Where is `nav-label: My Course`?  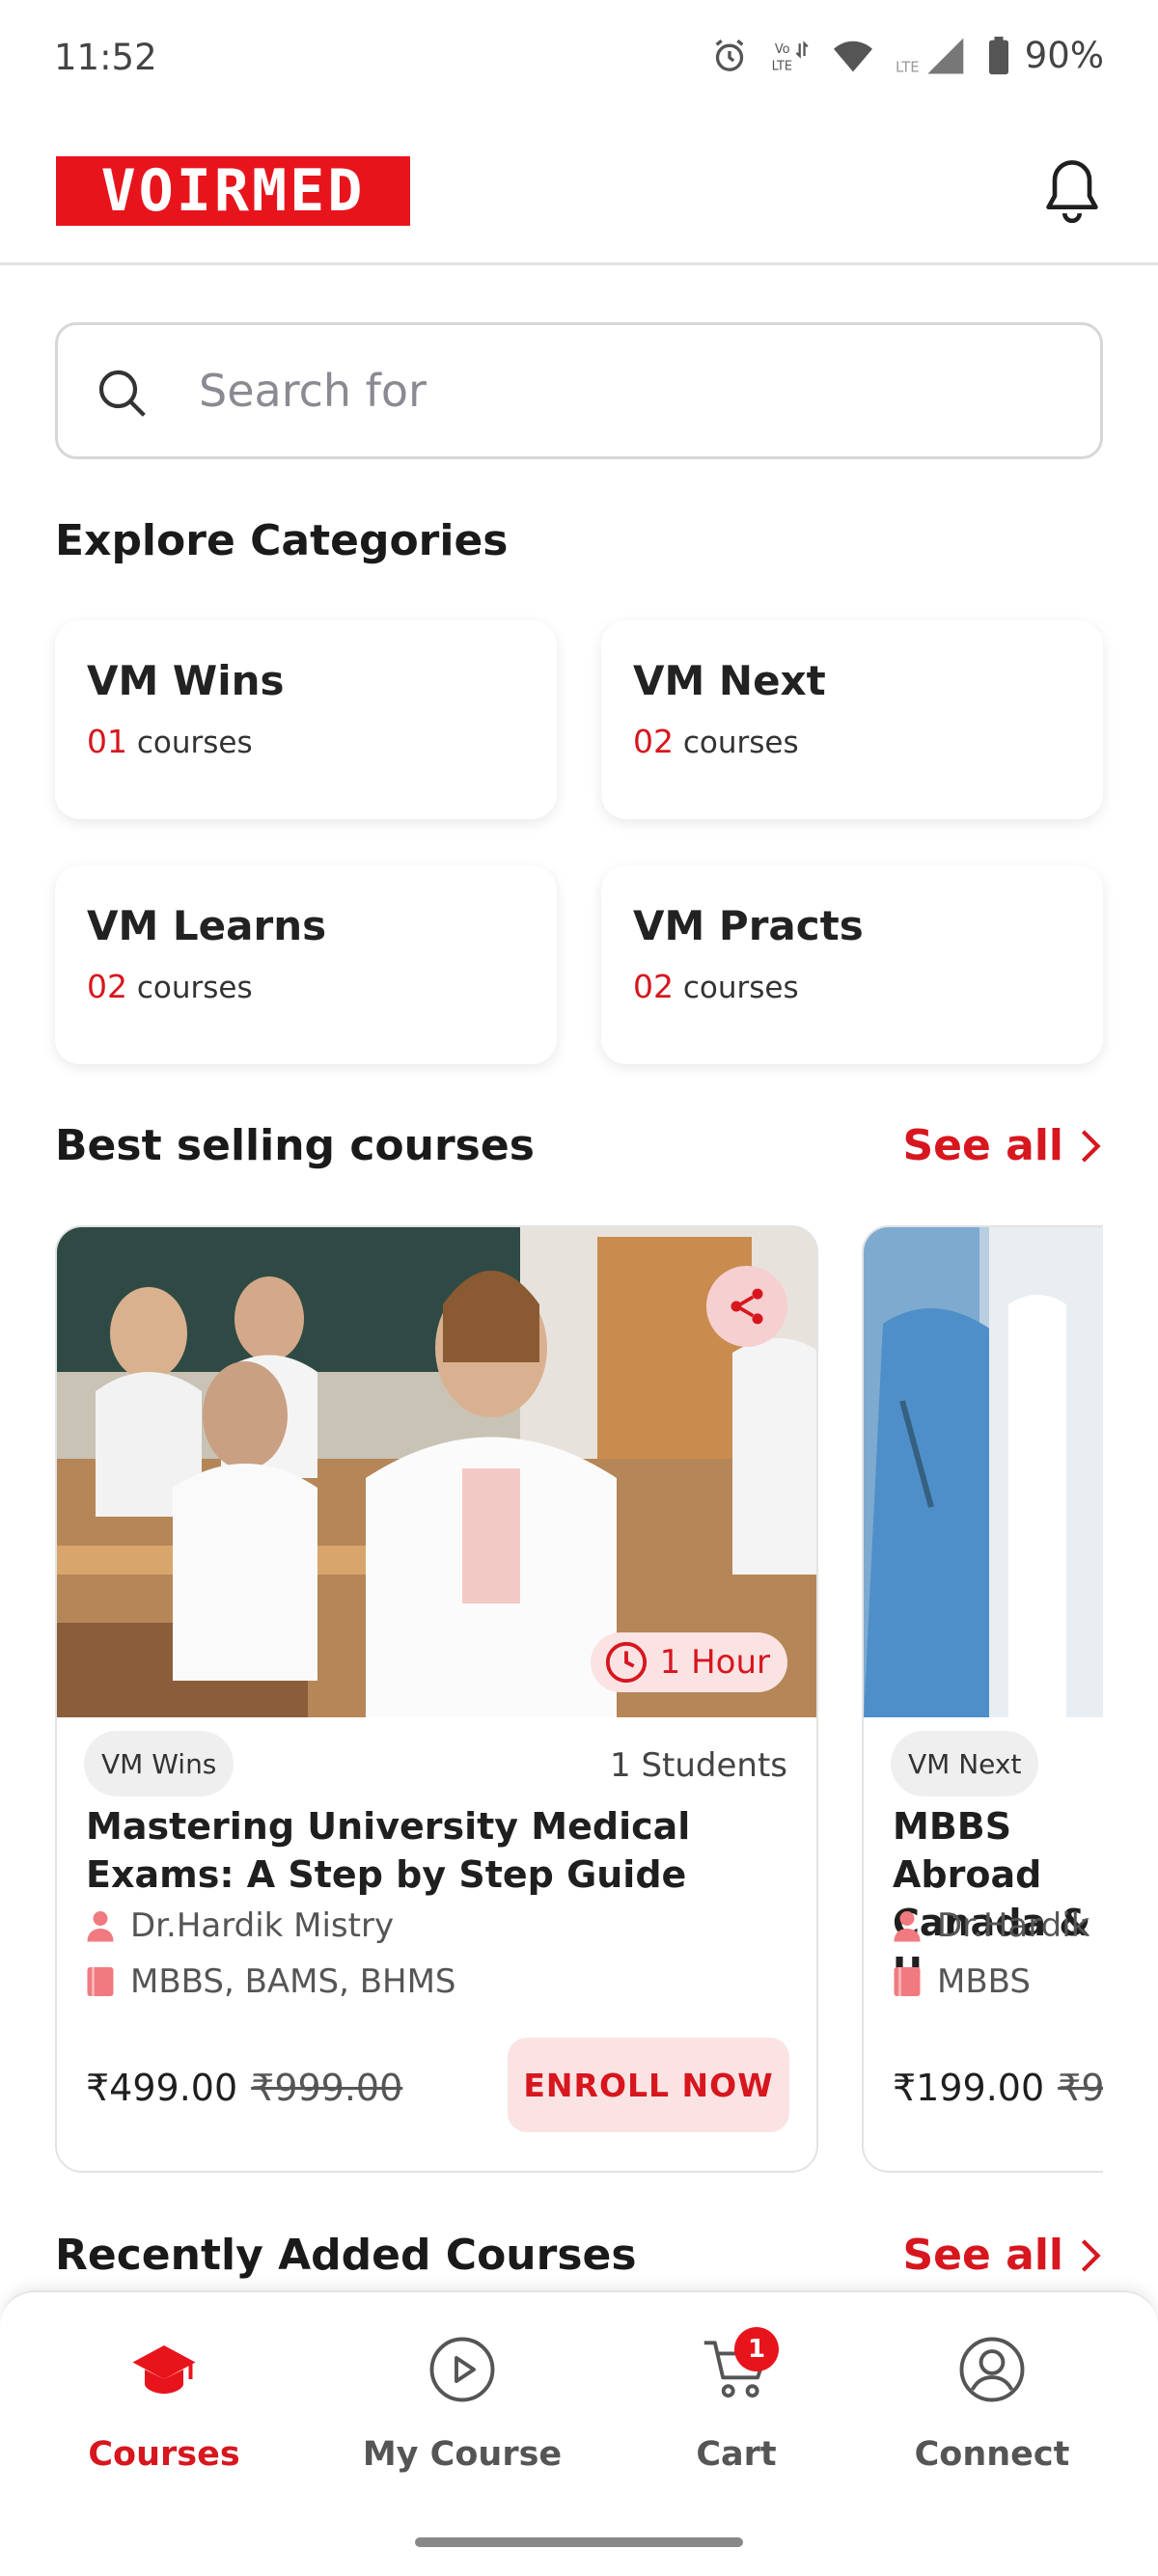 nav-label: My Course is located at coordinates (462, 2454).